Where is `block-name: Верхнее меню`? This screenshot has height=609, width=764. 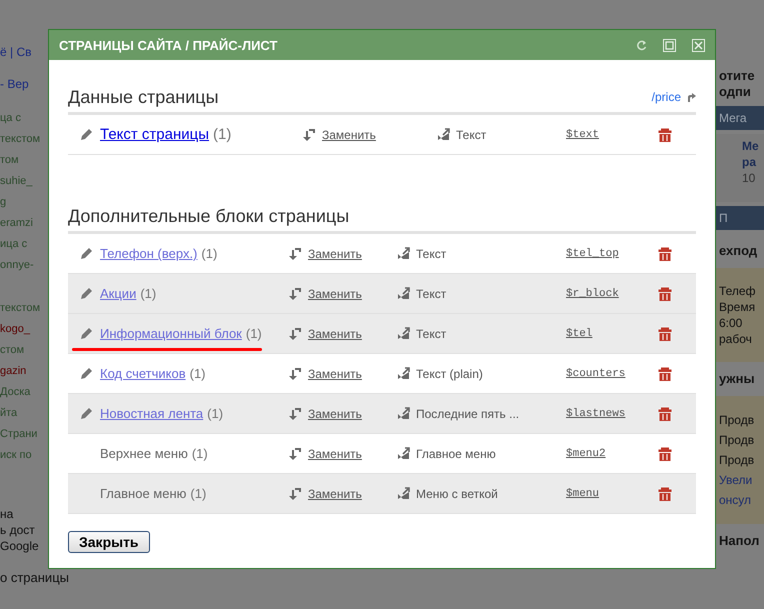
block-name: Верхнее меню is located at coordinates (144, 453).